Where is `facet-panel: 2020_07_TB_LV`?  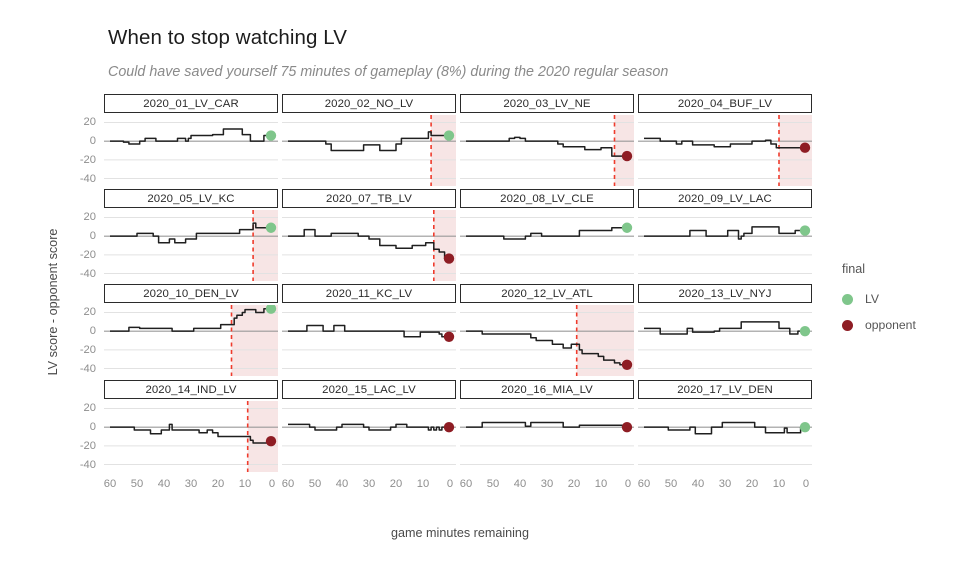 facet-panel: 2020_07_TB_LV is located at coordinates (369, 235).